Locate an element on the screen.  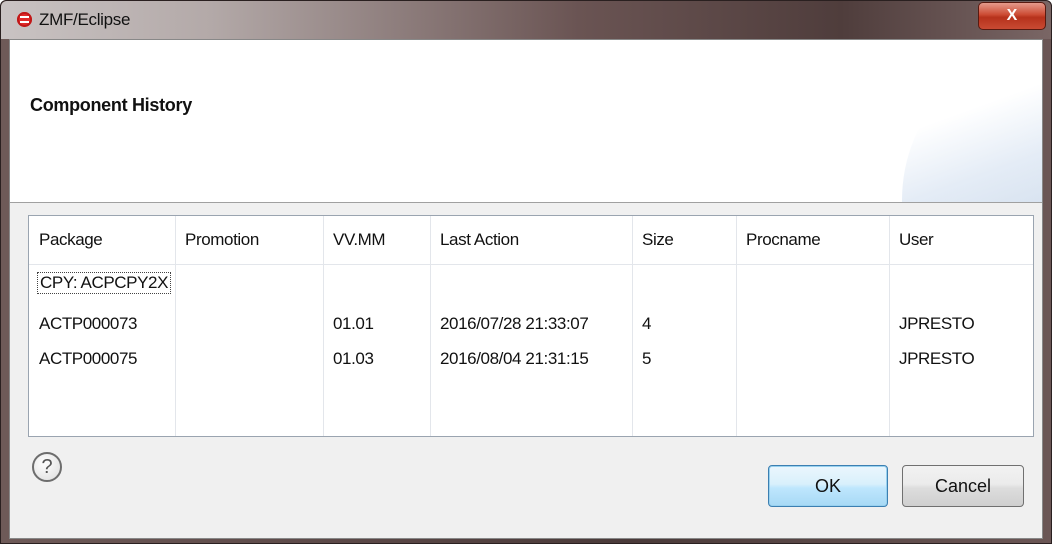
column-header-size: Size is located at coordinates (658, 240).